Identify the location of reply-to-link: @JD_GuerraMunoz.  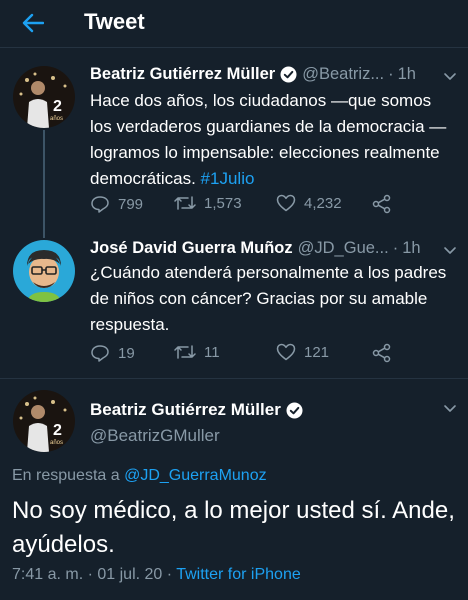
(195, 475).